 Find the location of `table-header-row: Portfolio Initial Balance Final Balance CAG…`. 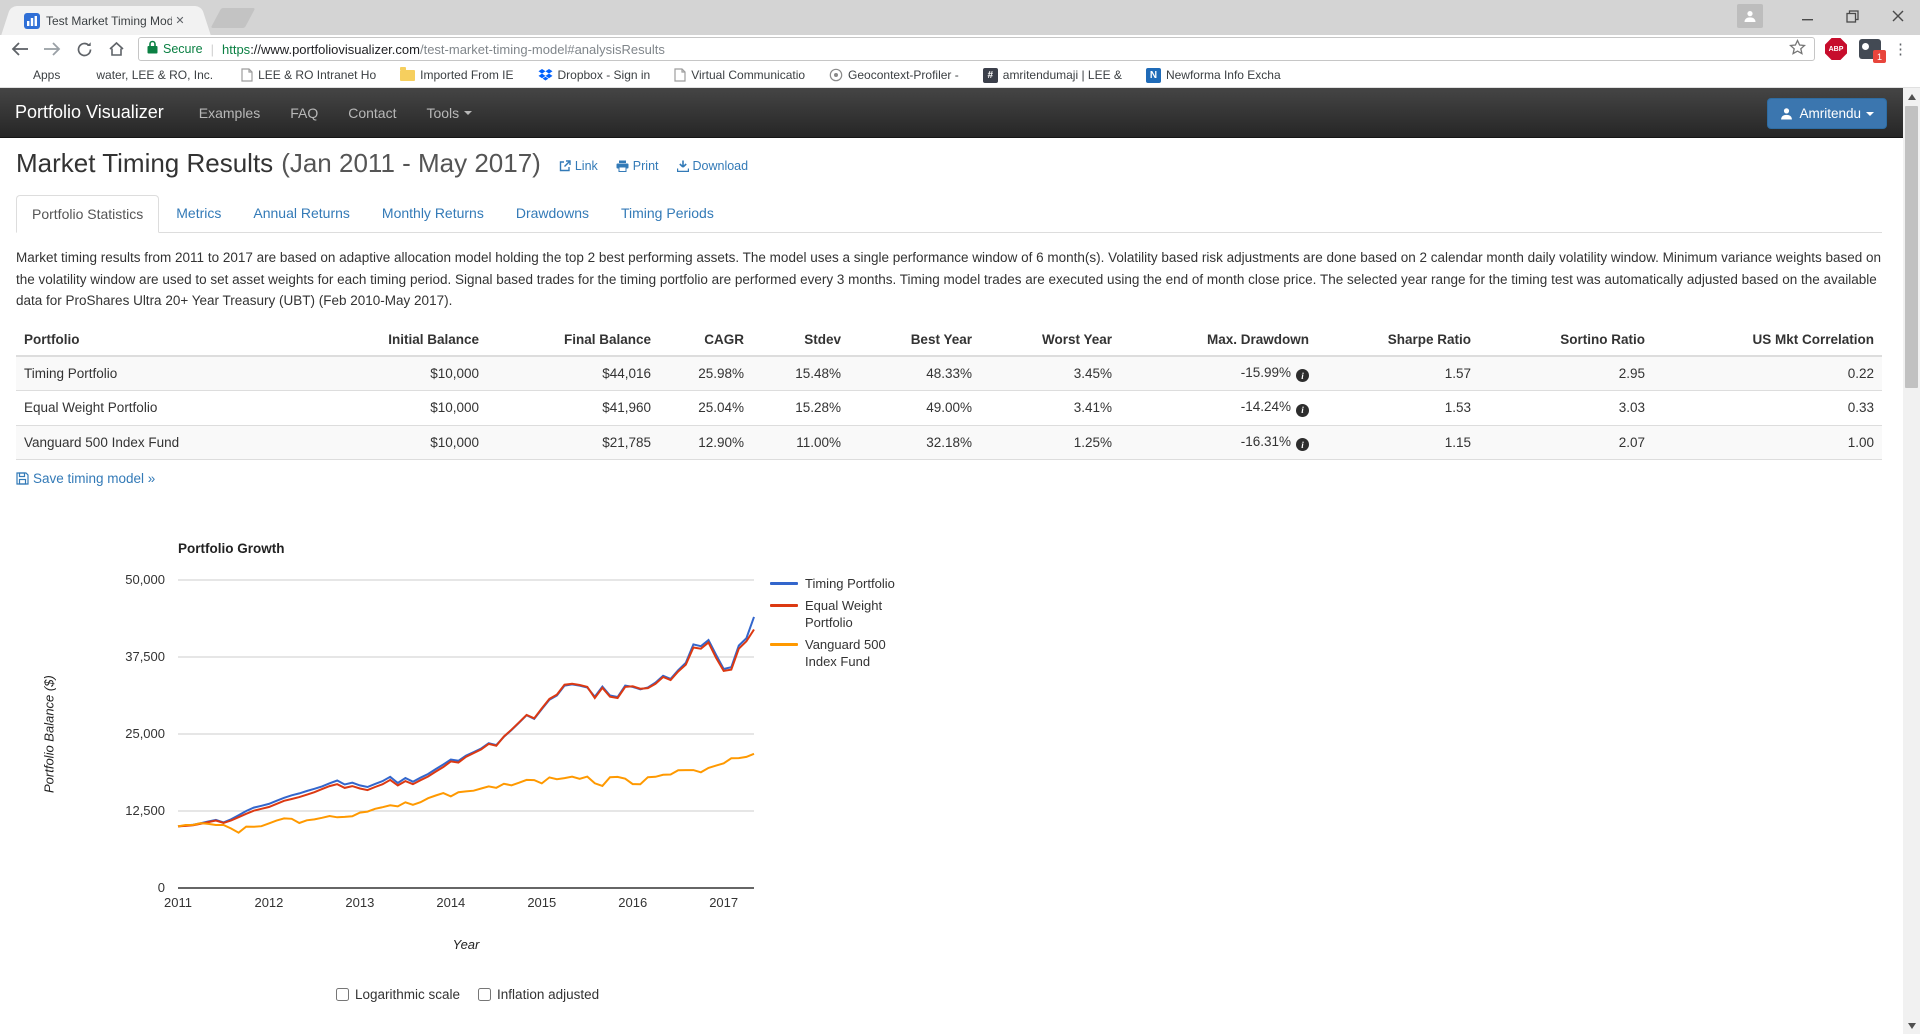

table-header-row: Portfolio Initial Balance Final Balance CAG… is located at coordinates (949, 340).